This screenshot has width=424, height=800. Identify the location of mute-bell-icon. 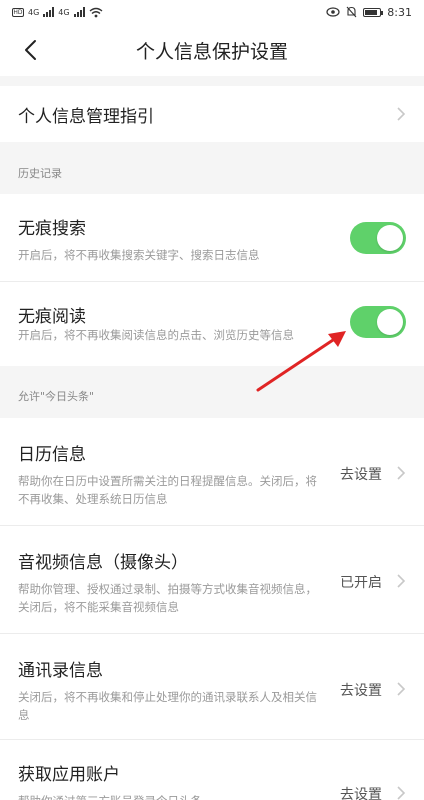
(351, 12).